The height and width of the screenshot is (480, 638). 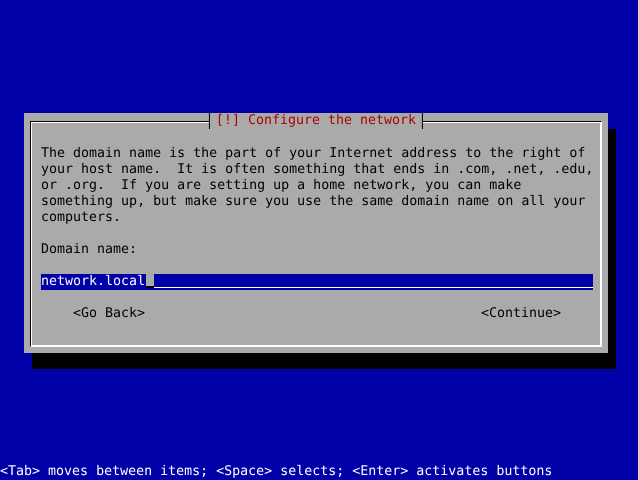 I want to click on text-cursor, so click(x=150, y=281).